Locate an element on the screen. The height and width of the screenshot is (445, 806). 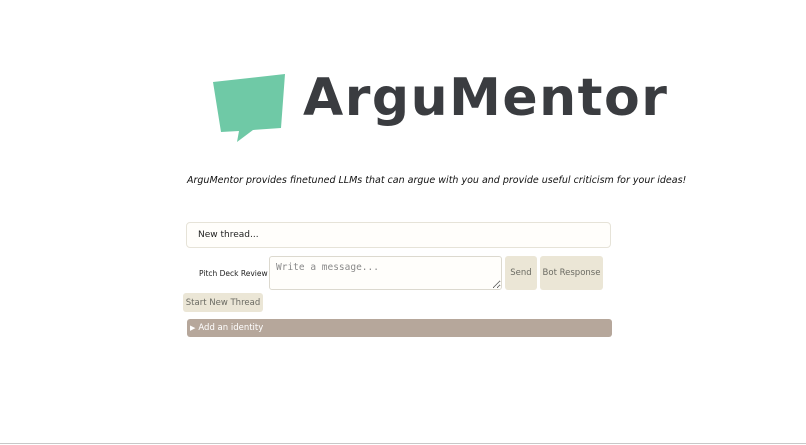
brand-name: ArguMentor is located at coordinates (486, 98).